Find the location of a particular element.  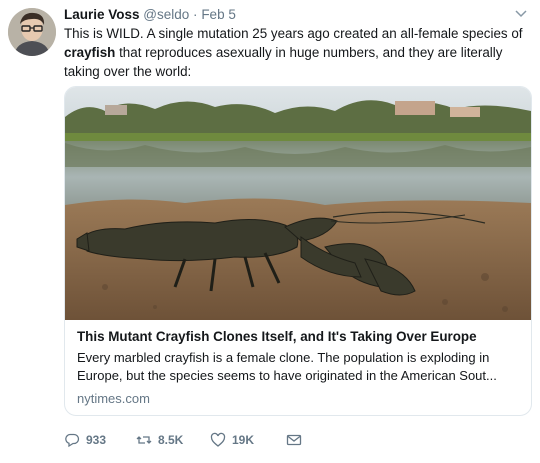

card-domain: nytimes.com is located at coordinates (113, 398).